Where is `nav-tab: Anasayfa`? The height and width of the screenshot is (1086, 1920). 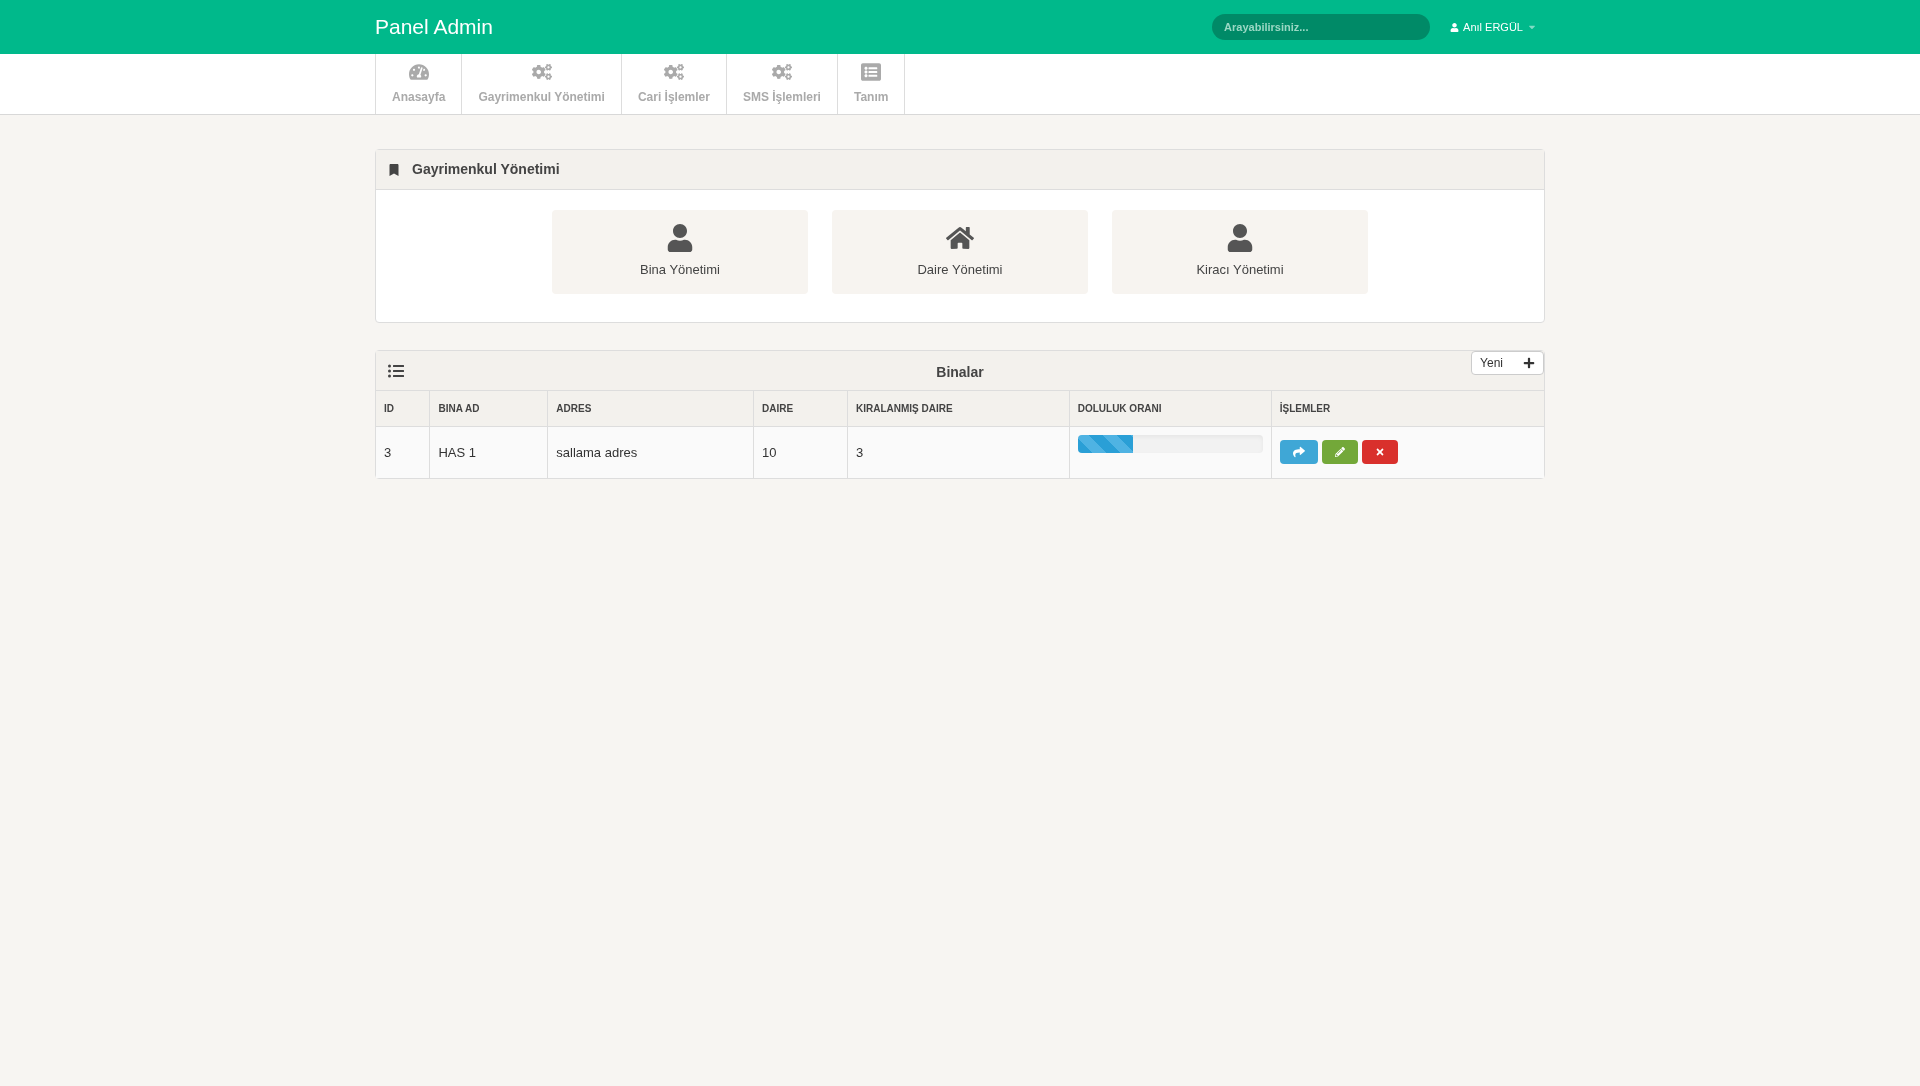
nav-tab: Anasayfa is located at coordinates (419, 84).